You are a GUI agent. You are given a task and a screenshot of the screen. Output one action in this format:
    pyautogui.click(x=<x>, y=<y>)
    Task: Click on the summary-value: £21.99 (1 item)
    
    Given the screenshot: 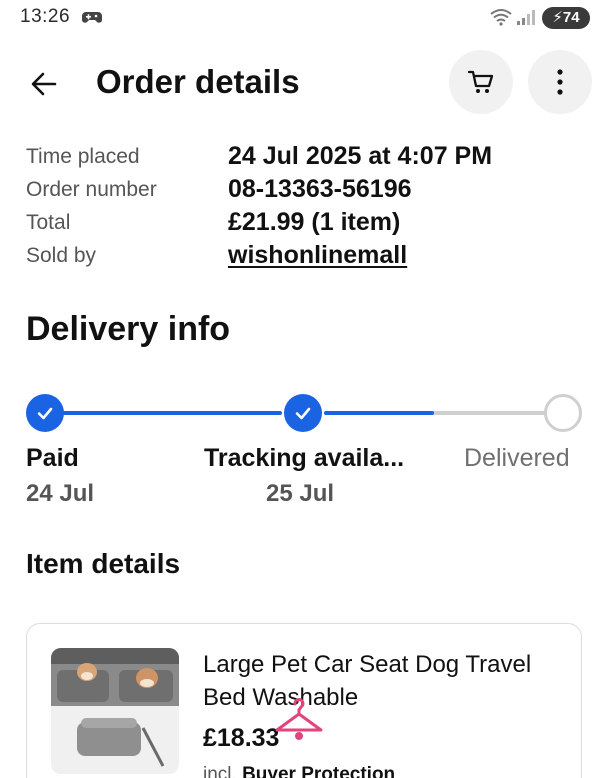 What is the action you would take?
    pyautogui.click(x=314, y=222)
    